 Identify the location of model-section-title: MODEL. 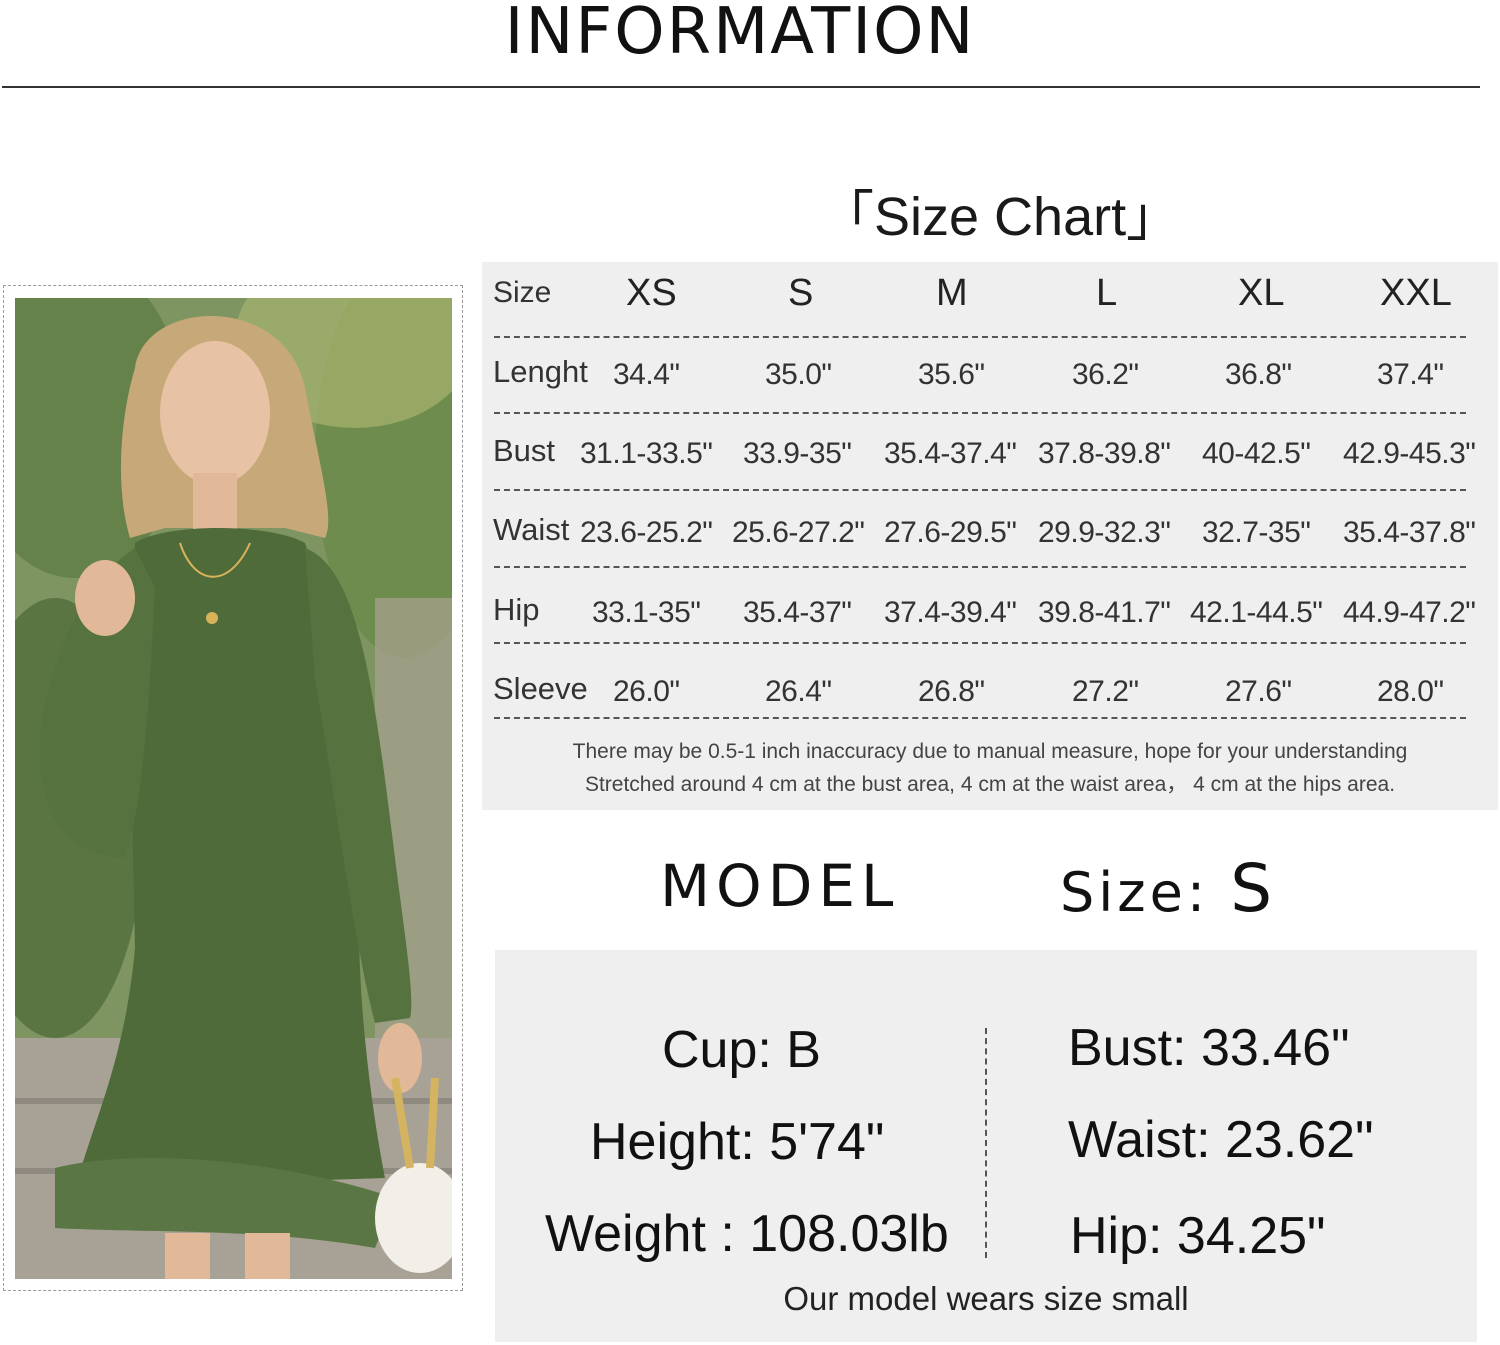
(780, 886).